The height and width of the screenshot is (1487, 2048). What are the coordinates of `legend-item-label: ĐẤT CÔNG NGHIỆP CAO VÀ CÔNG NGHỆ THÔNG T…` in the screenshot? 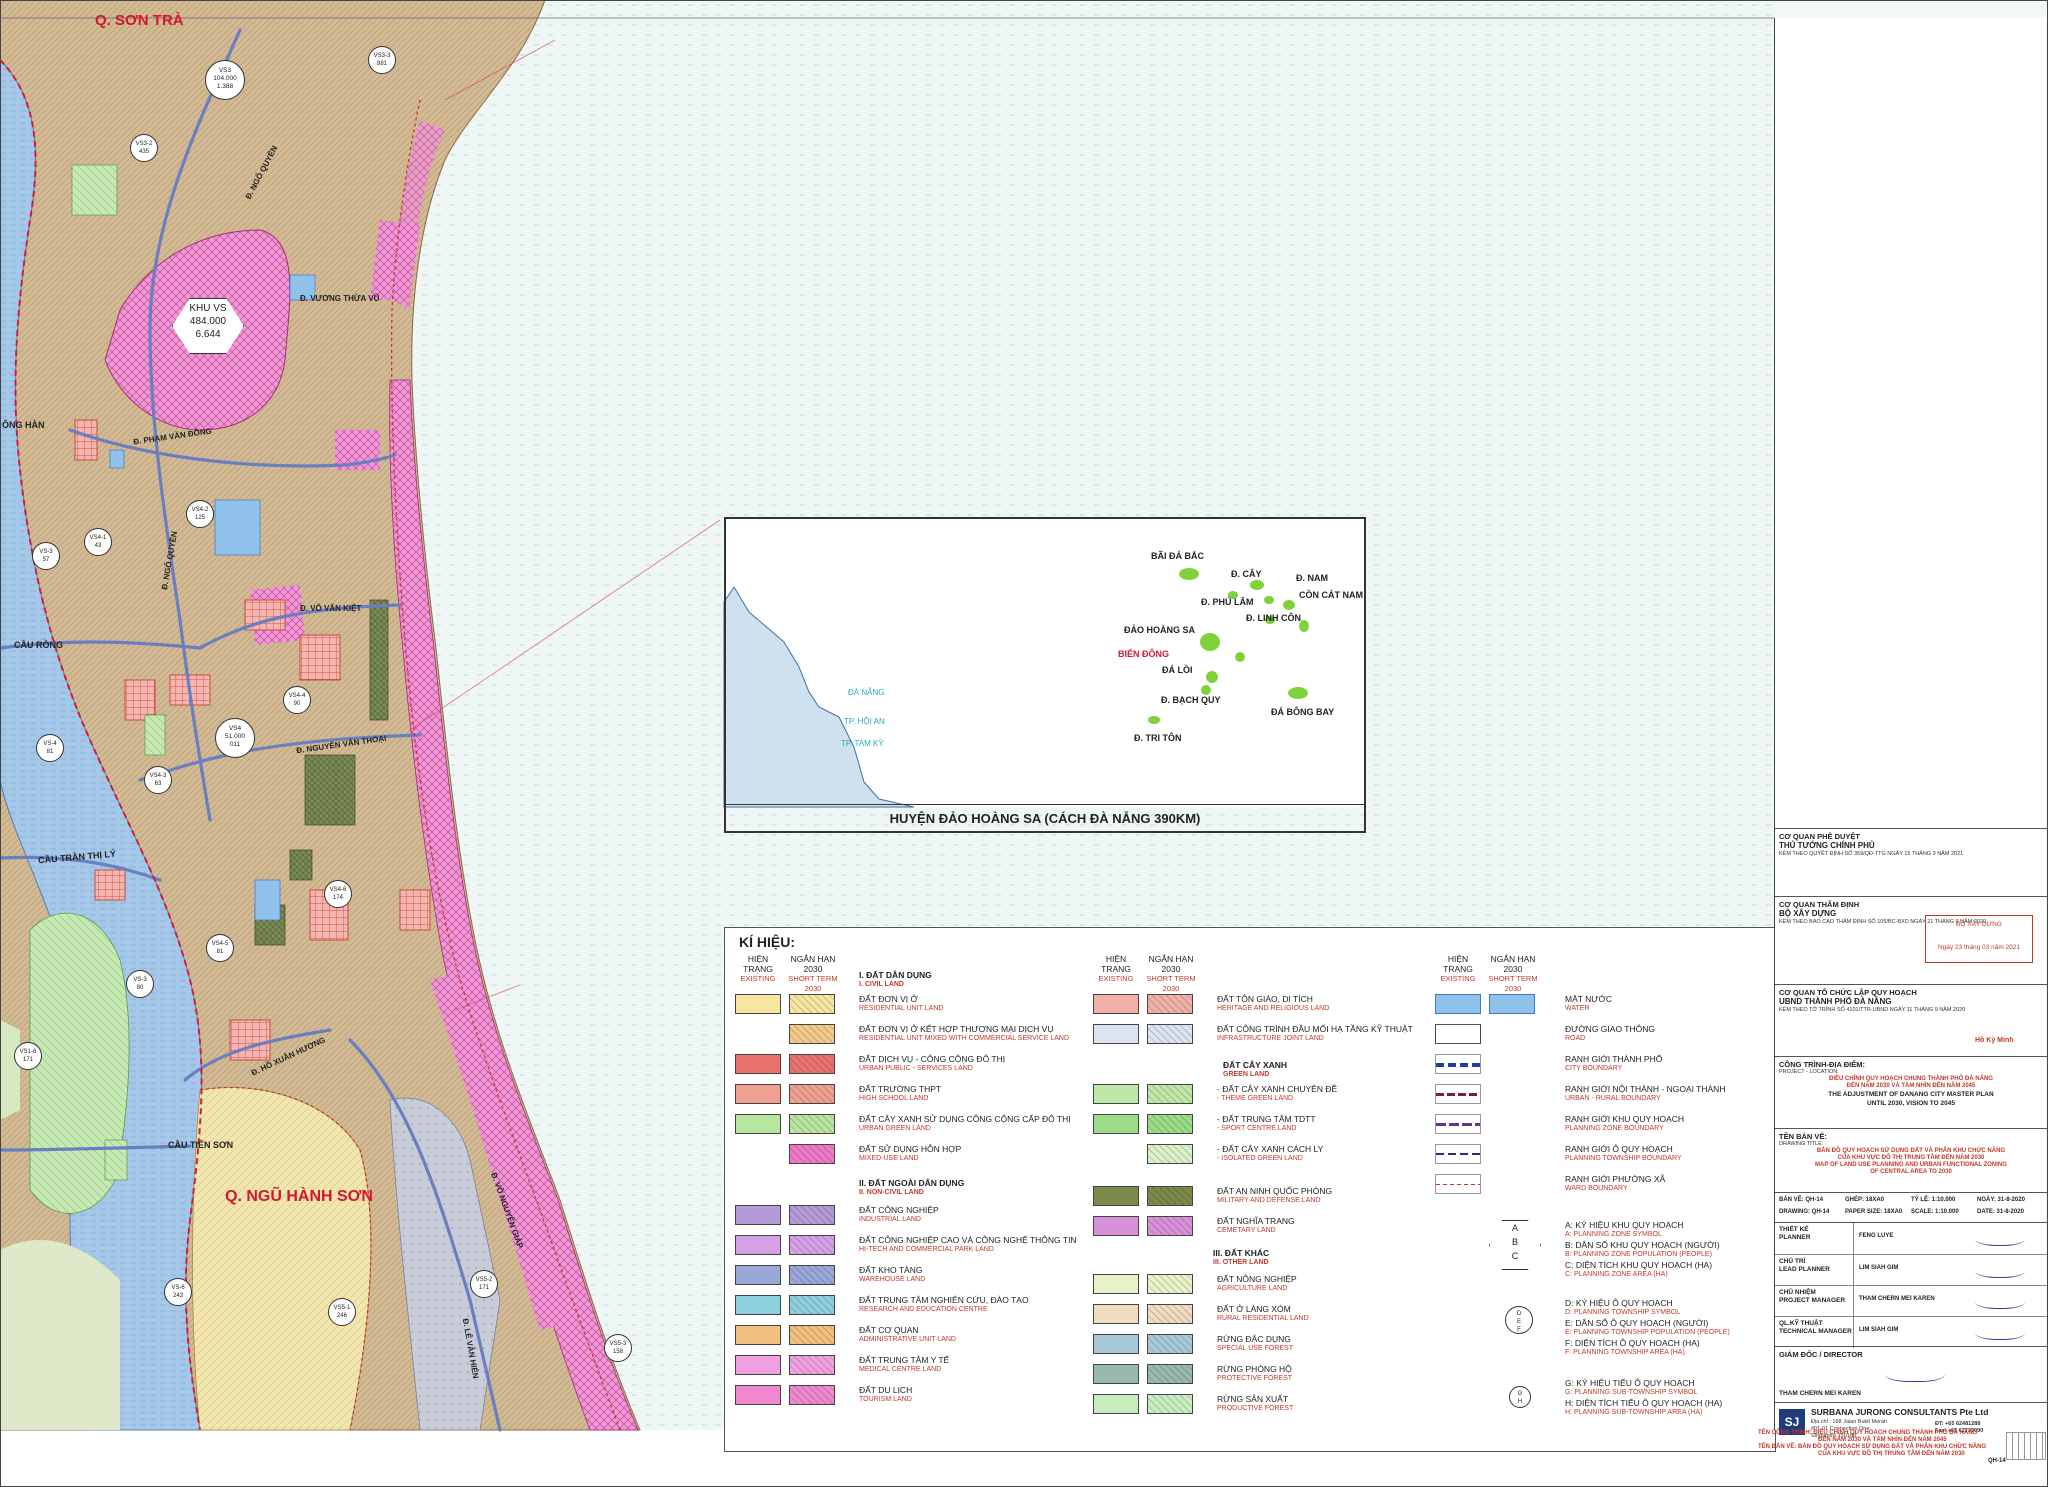 It's located at (968, 1244).